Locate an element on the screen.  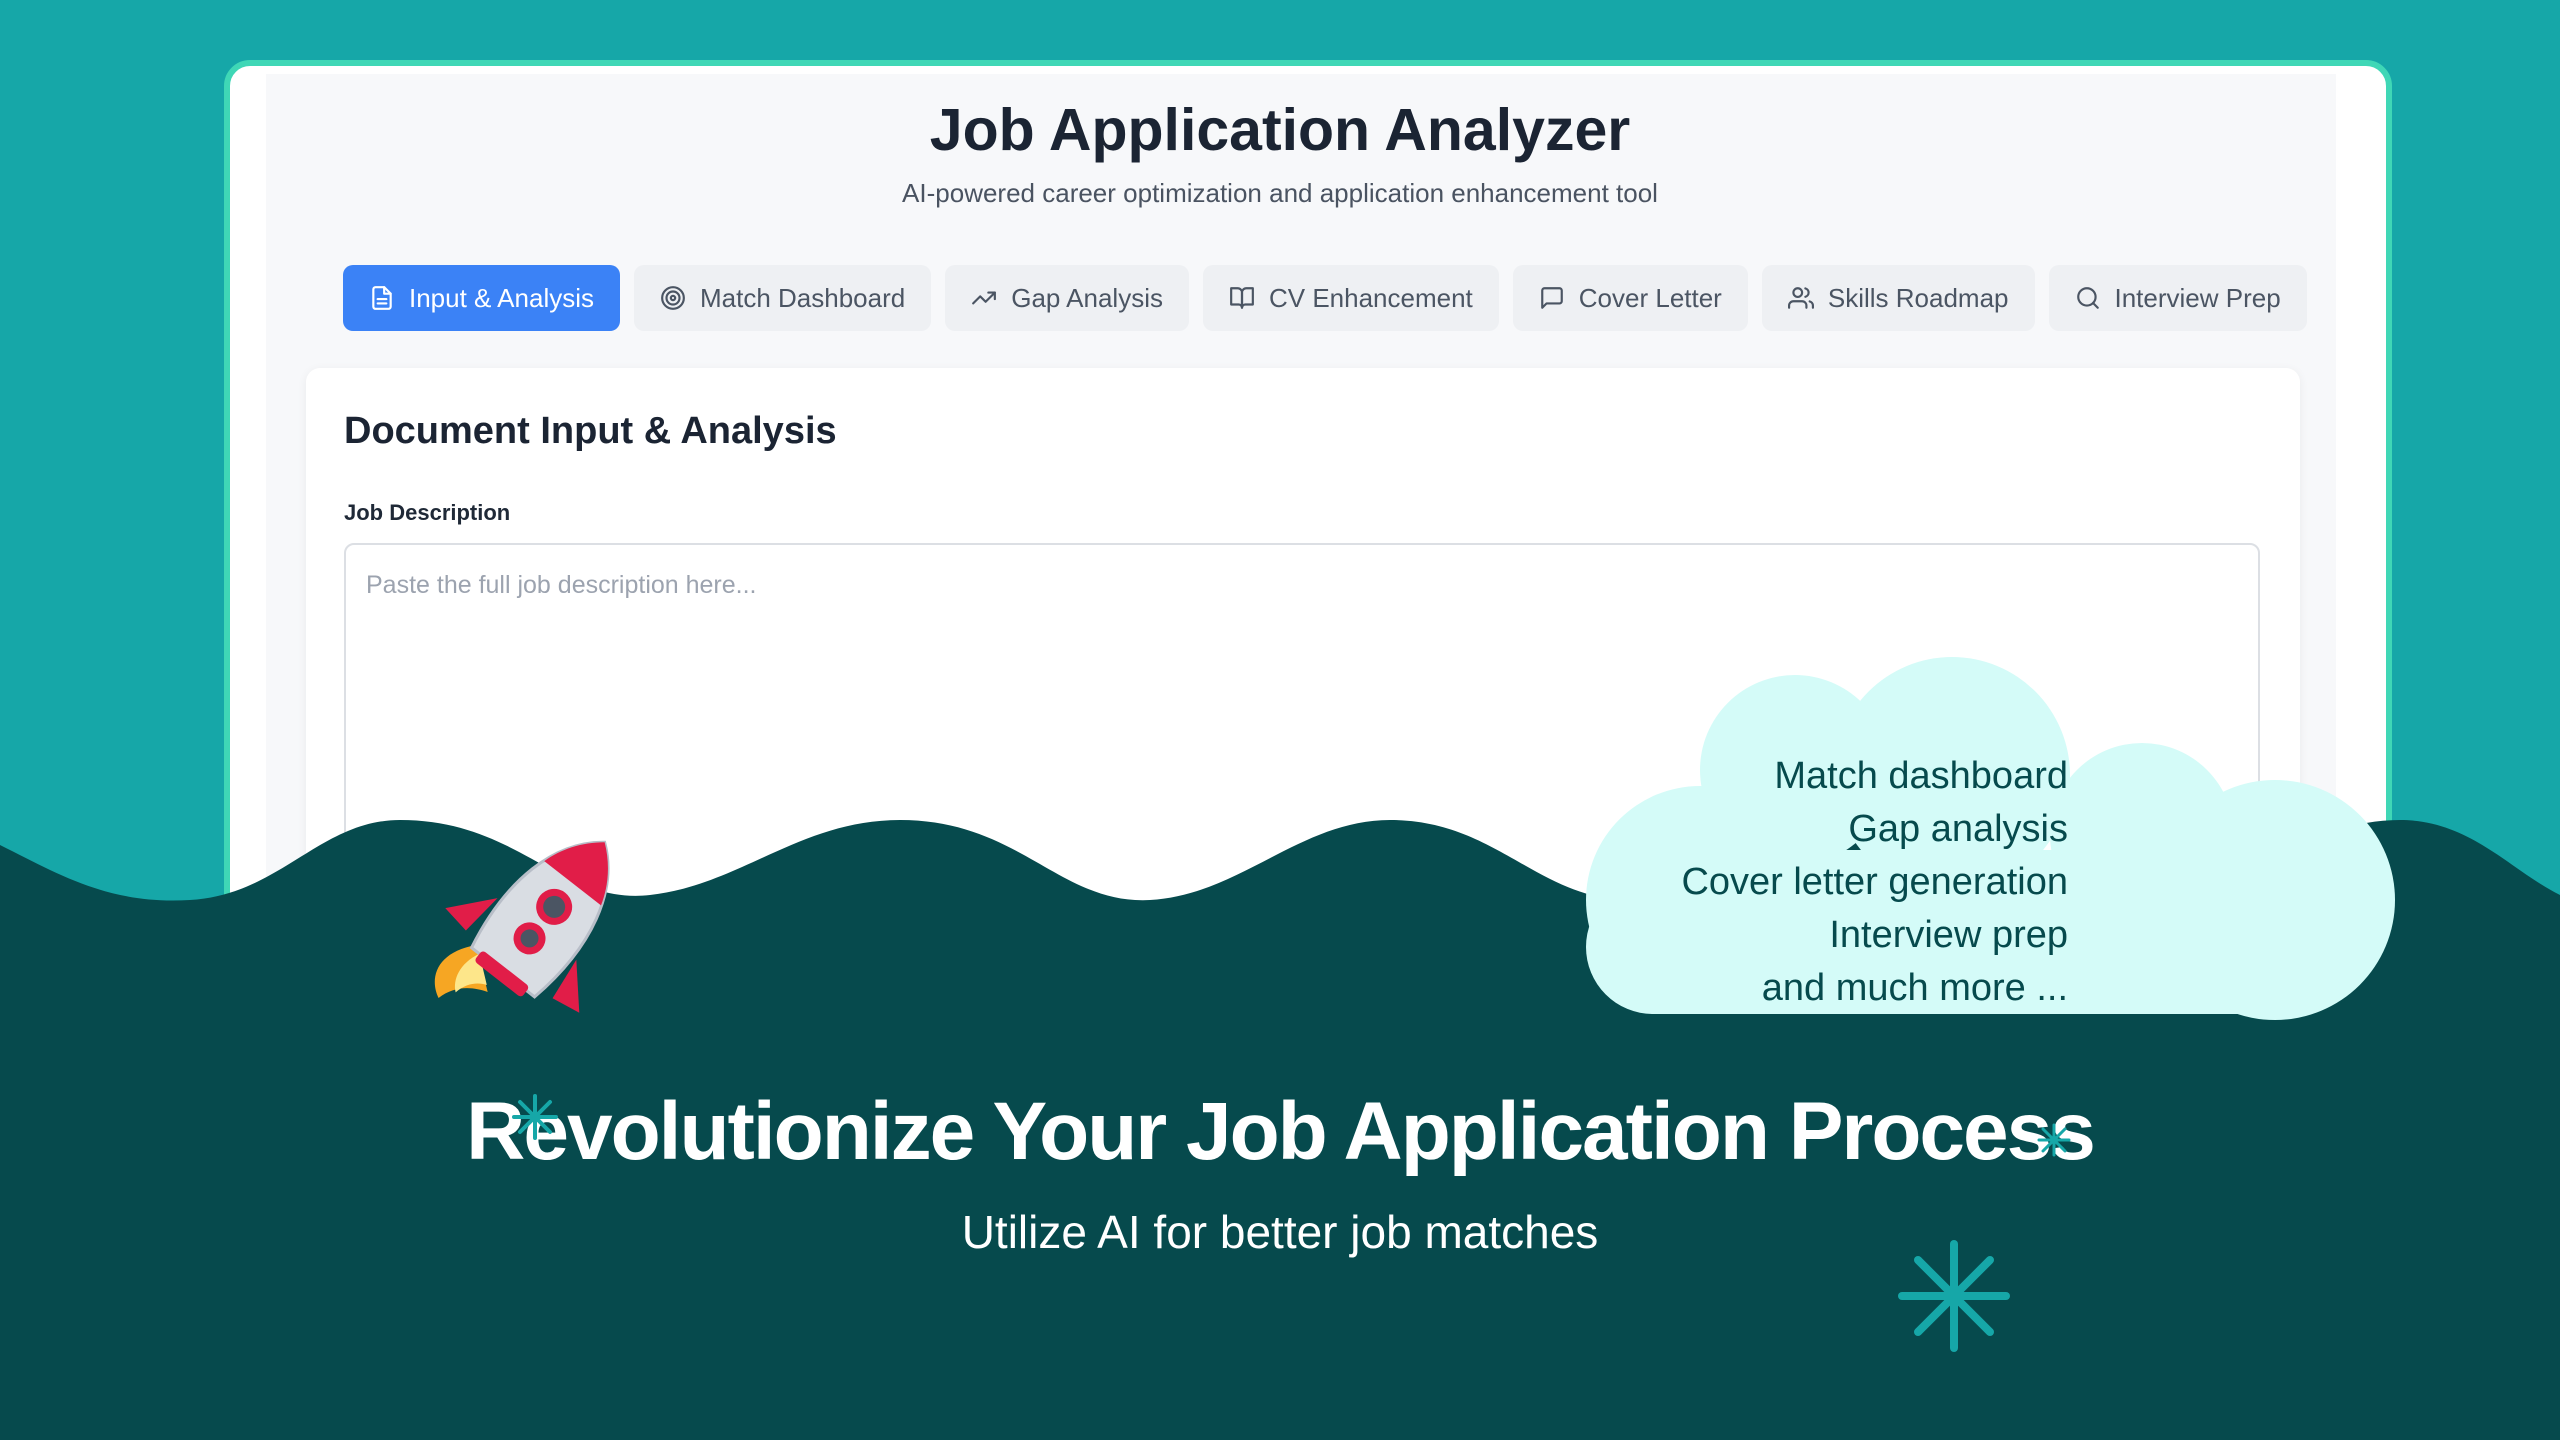
cloud-feature-item: Match dashboard is located at coordinates (1921, 776).